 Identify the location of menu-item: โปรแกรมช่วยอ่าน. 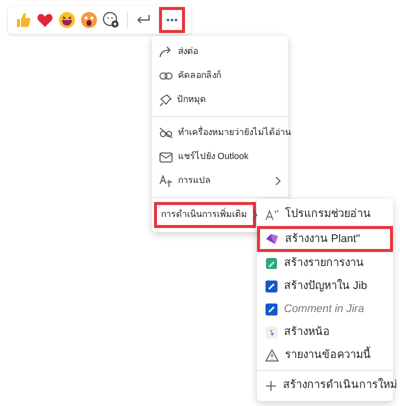
(325, 214).